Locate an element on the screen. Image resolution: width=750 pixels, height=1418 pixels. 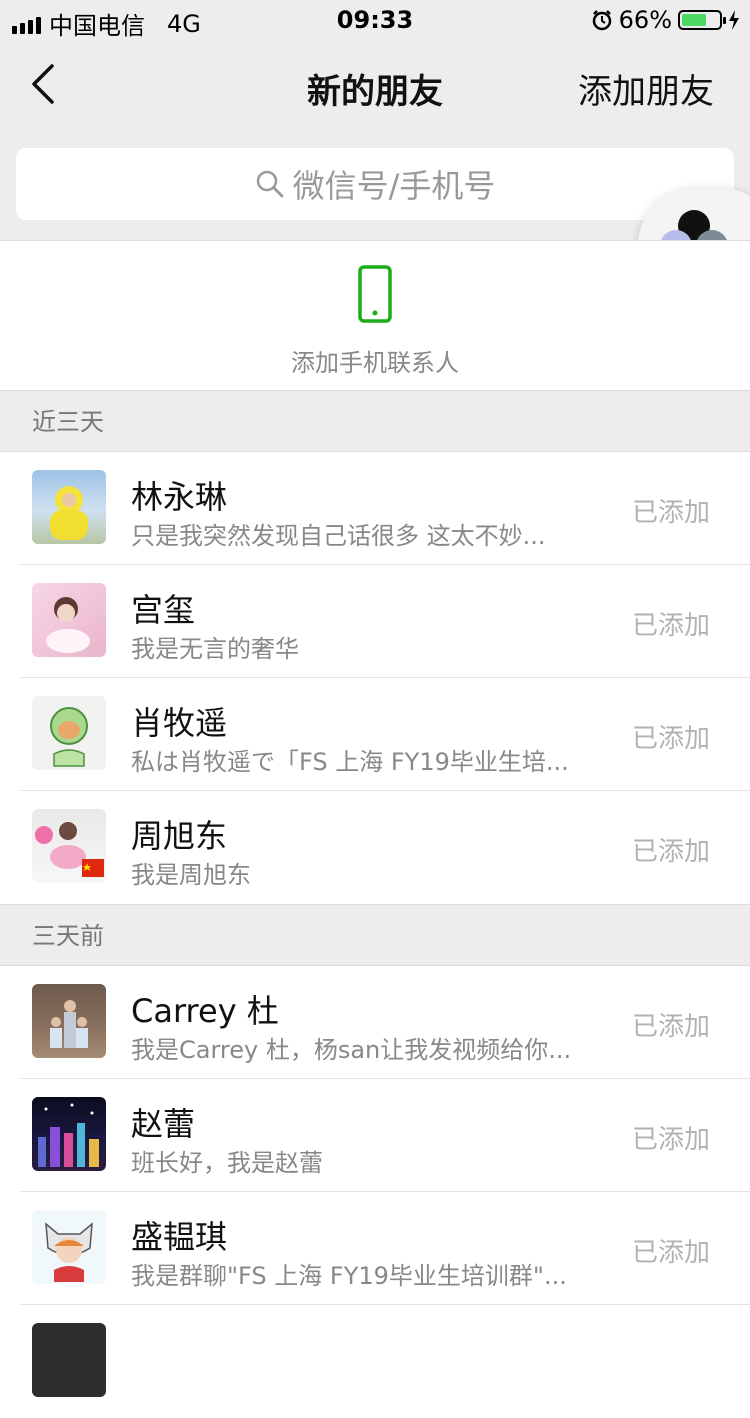
friend-request-item: 赵蕾 班长好，我是赵蕾 已添加 is located at coordinates (375, 1135).